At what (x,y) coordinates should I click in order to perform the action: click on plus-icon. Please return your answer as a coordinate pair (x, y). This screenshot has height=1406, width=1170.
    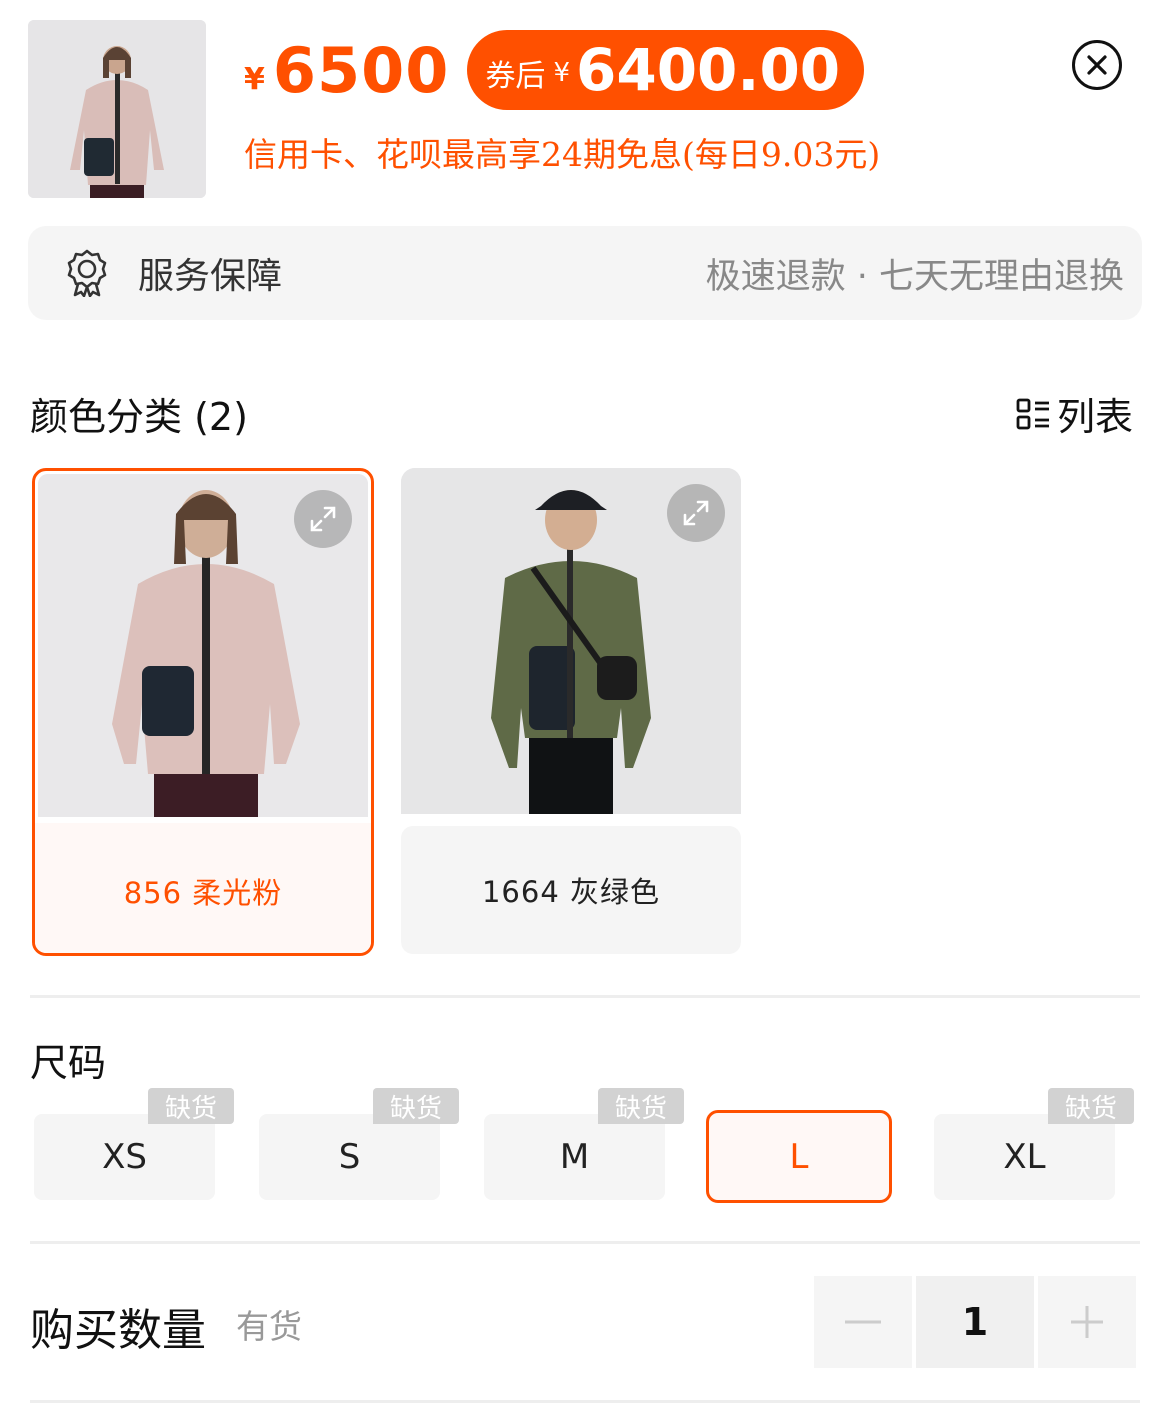
    Looking at the image, I should click on (1087, 1322).